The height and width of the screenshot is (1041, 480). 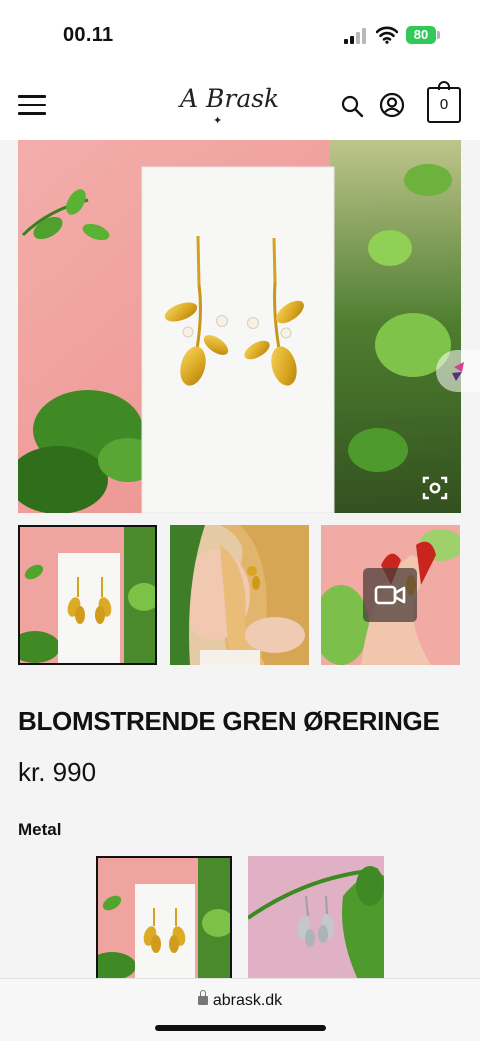 I want to click on browser-url-bar: abrask.dk, so click(x=240, y=1009).